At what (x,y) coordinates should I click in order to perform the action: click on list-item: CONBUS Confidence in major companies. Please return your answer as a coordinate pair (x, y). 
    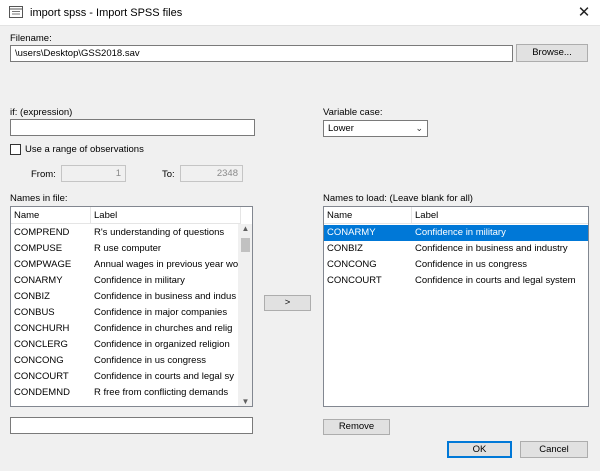
    Looking at the image, I should click on (124, 313).